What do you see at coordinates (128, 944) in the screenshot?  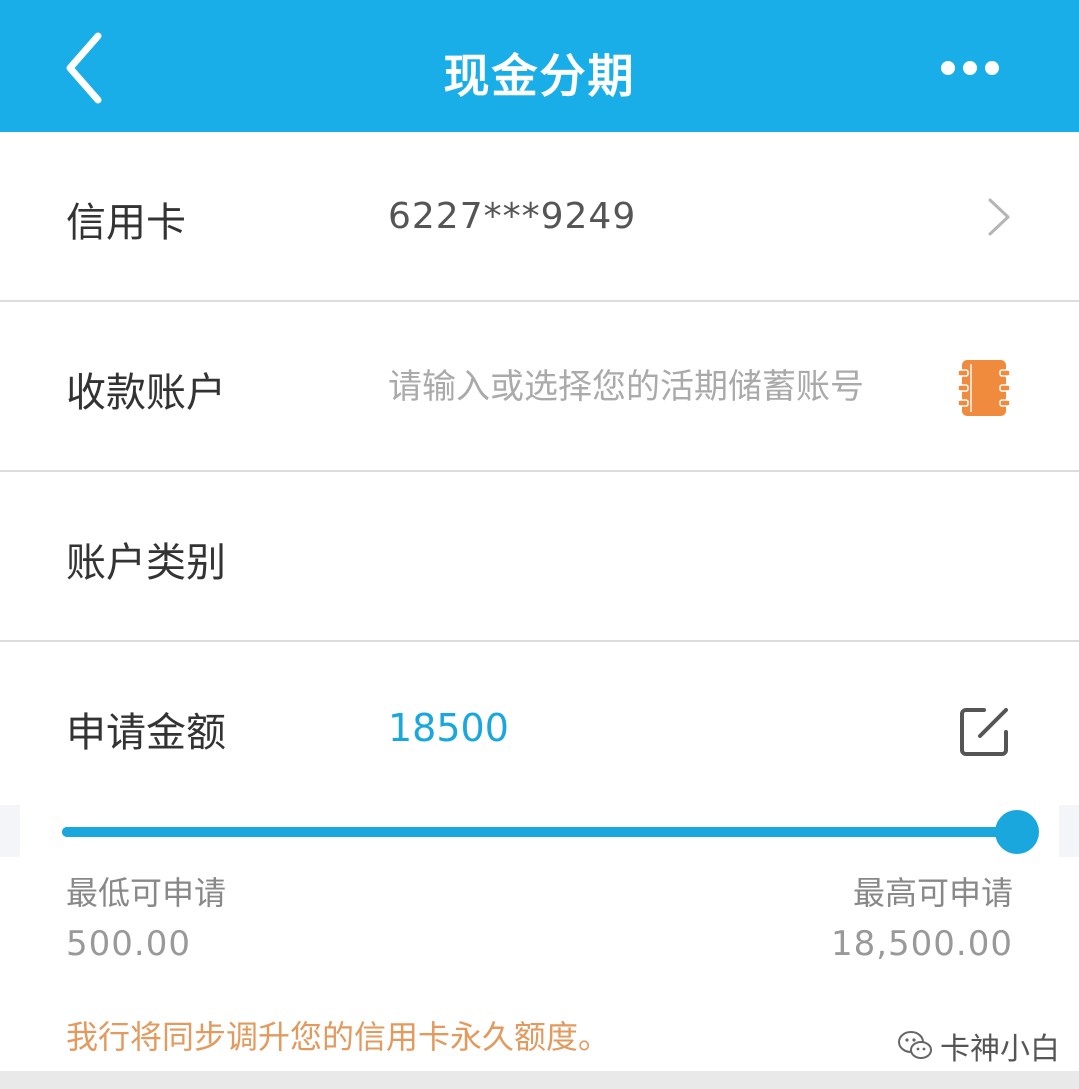 I see `min-amount-value: 500.00` at bounding box center [128, 944].